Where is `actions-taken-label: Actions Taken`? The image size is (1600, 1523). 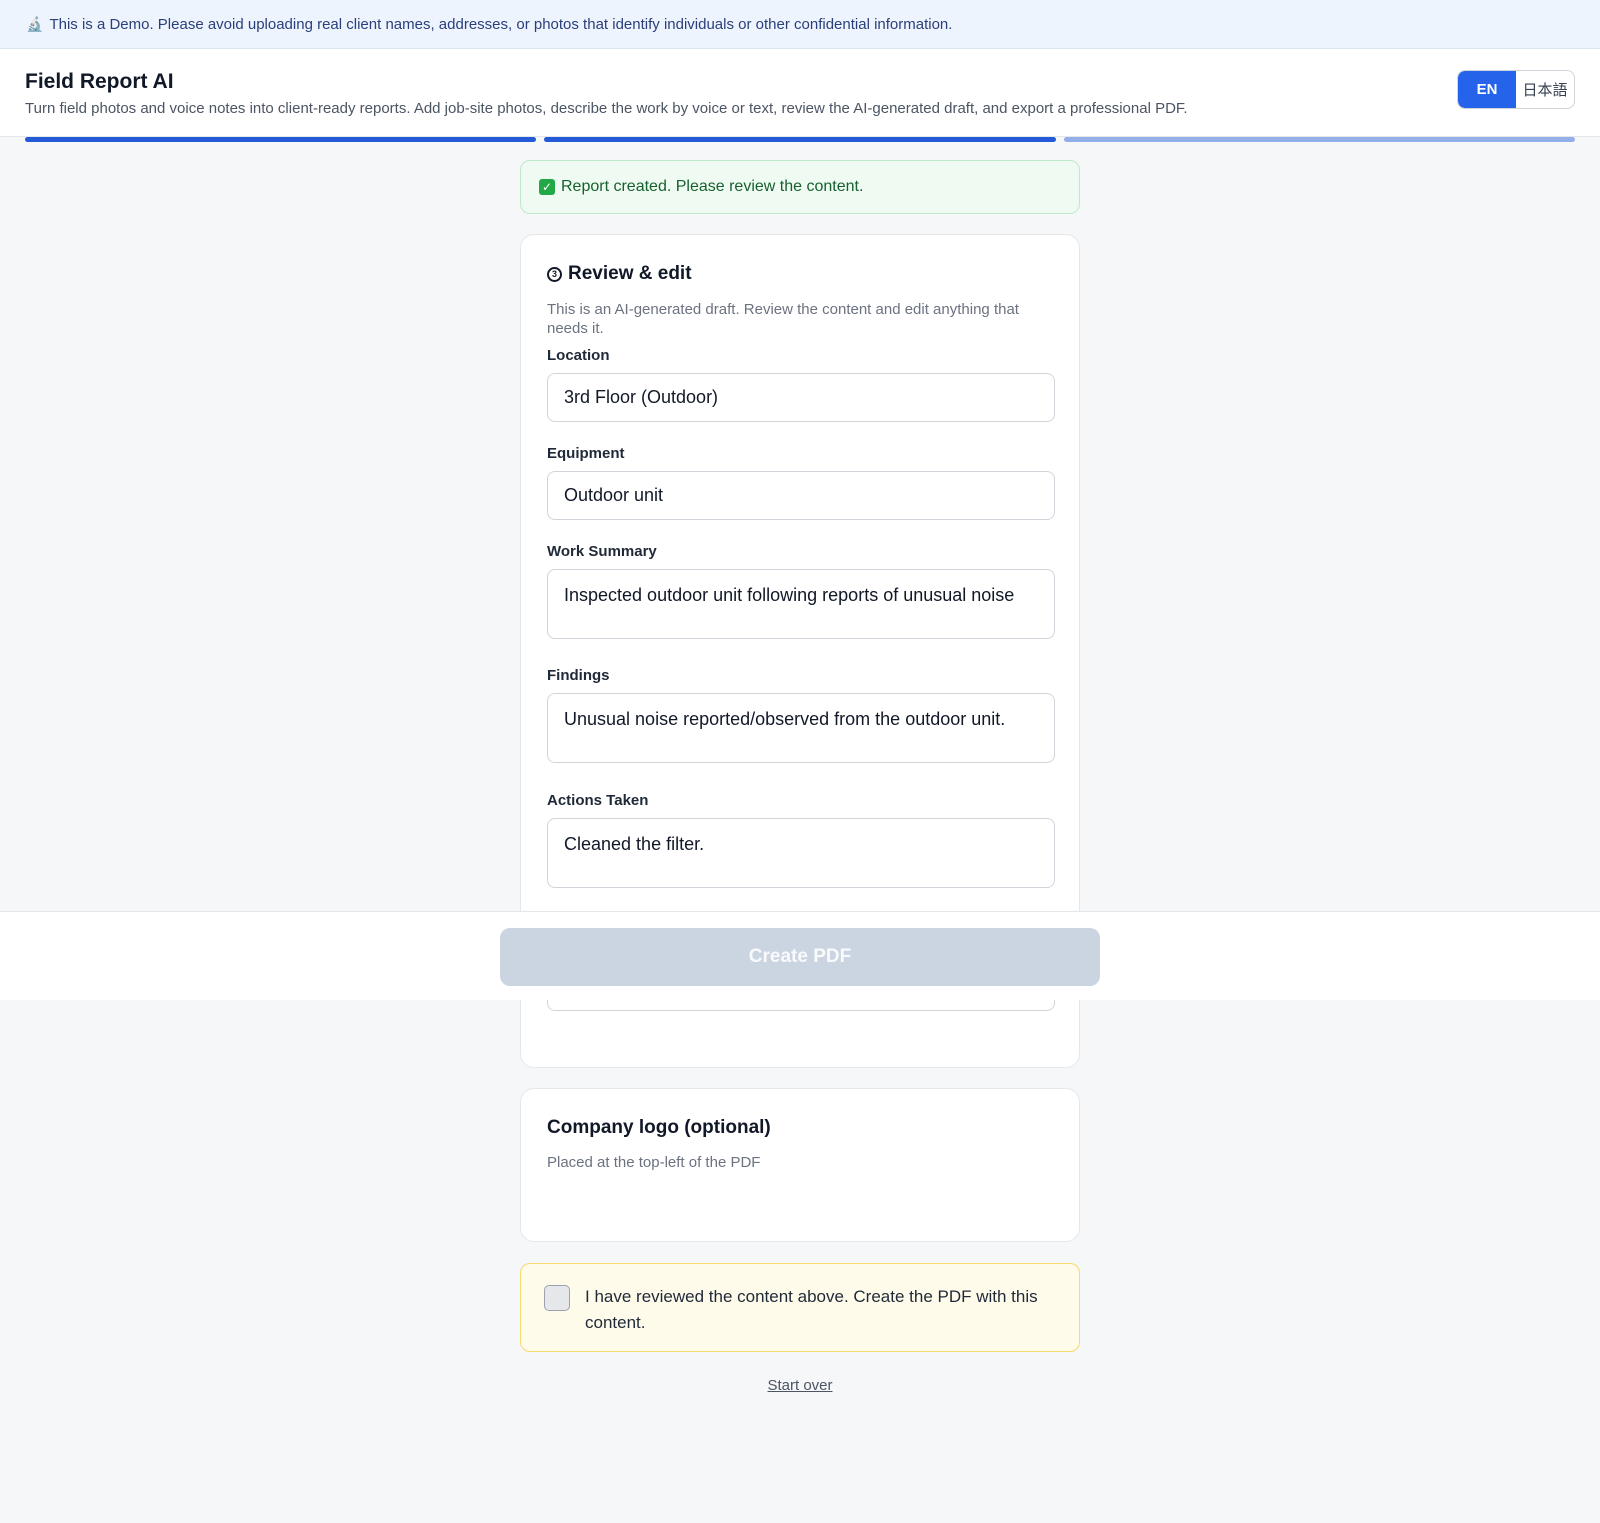 actions-taken-label: Actions Taken is located at coordinates (598, 800).